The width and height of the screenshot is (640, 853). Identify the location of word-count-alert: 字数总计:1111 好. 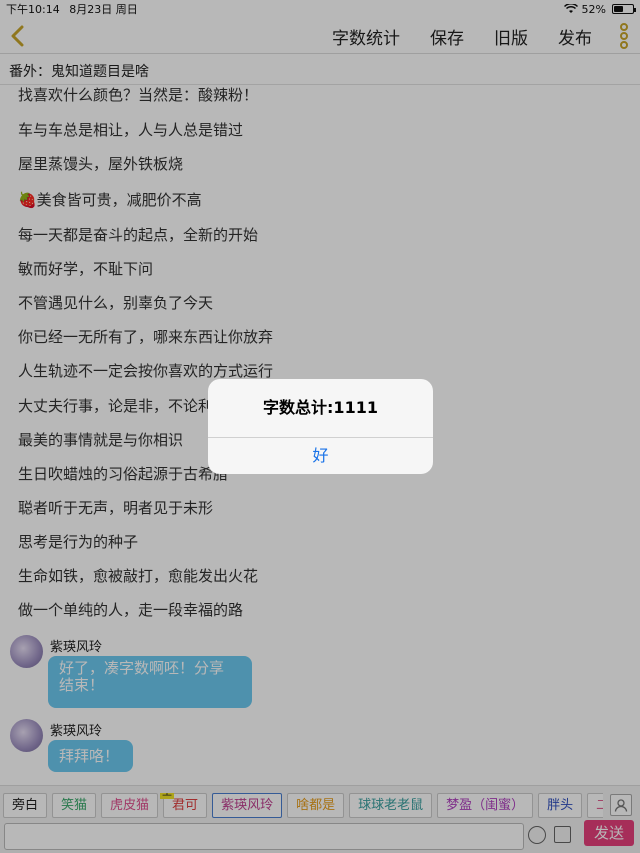
(320, 426).